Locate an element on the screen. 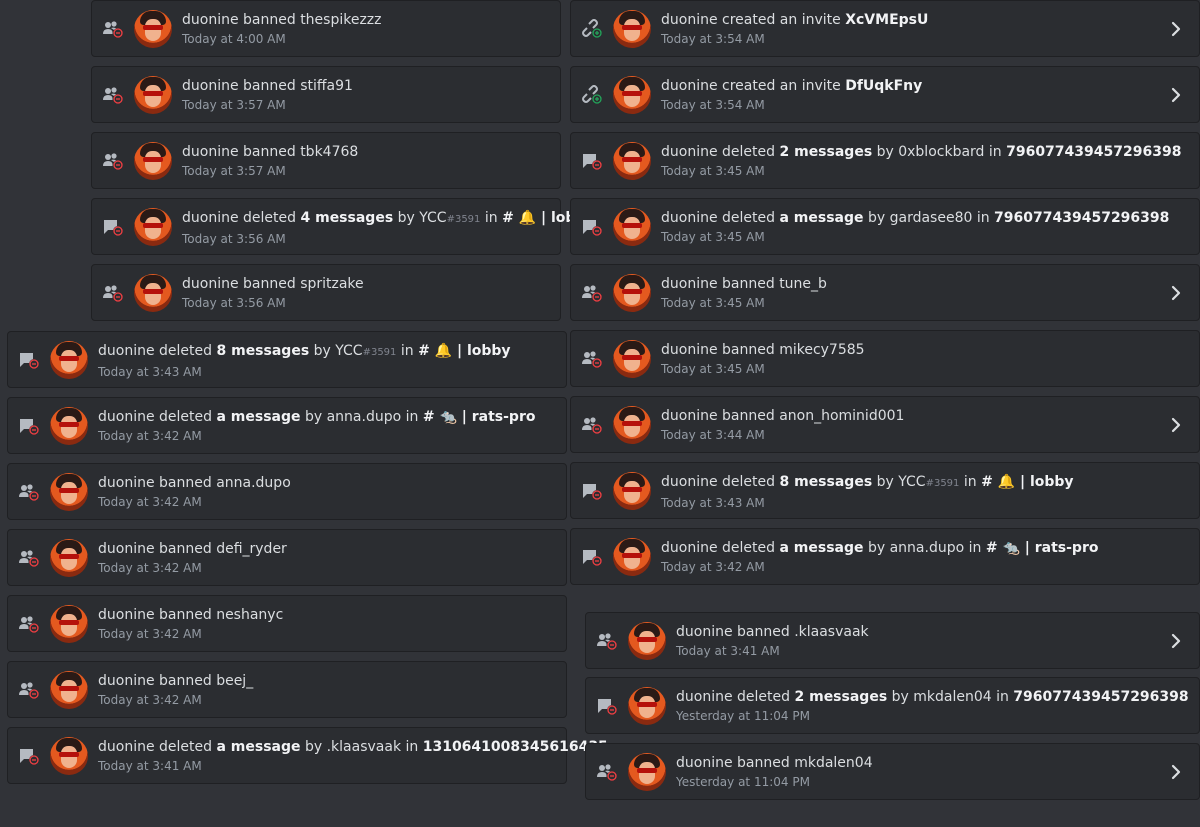  invite-create-icon is located at coordinates (592, 29).